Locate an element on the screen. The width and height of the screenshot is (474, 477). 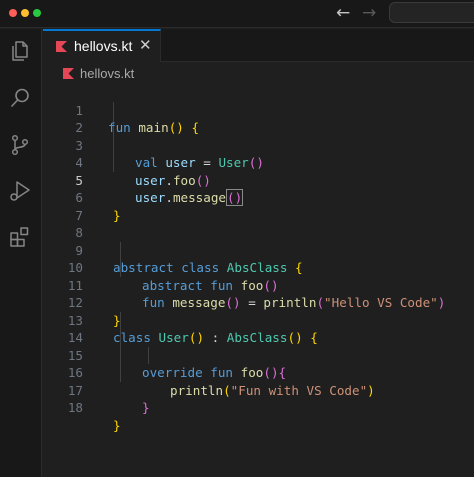
tab-label: hellovs.kt is located at coordinates (103, 46).